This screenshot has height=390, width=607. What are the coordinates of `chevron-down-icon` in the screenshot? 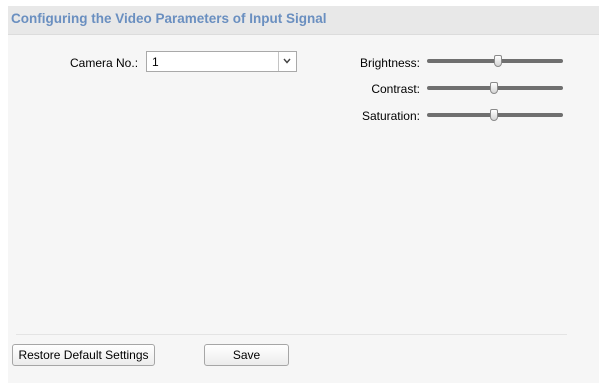 It's located at (287, 61).